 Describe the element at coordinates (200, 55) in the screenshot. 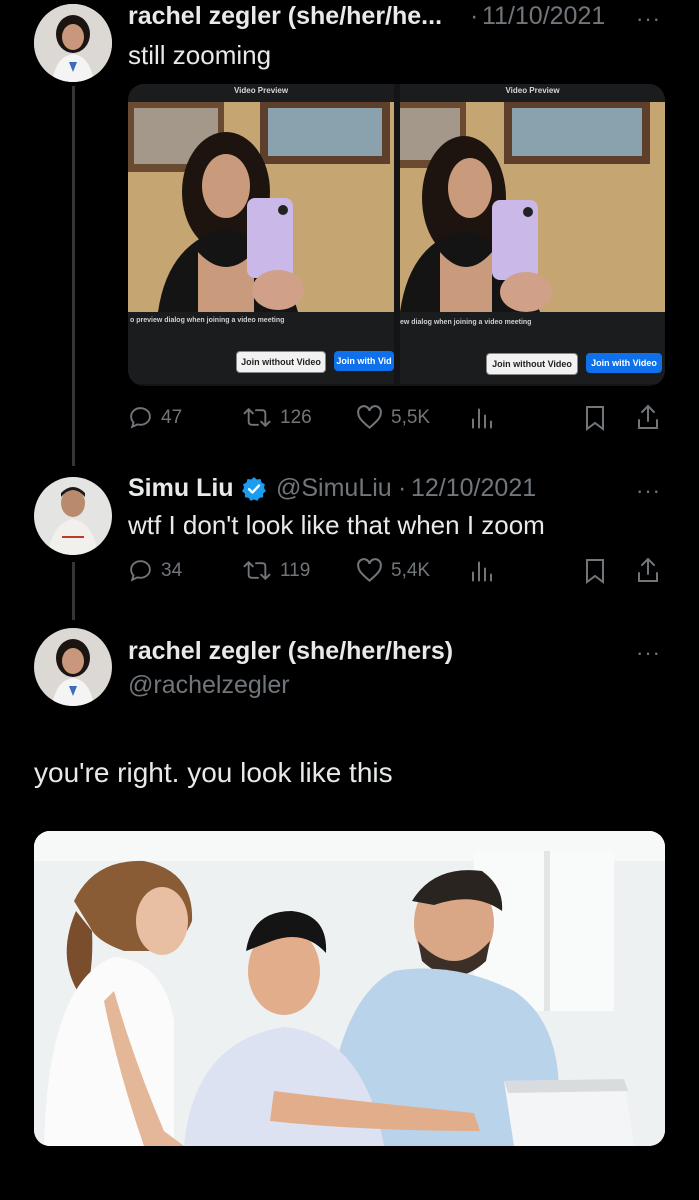

I see `tweet-text: still zooming` at that location.